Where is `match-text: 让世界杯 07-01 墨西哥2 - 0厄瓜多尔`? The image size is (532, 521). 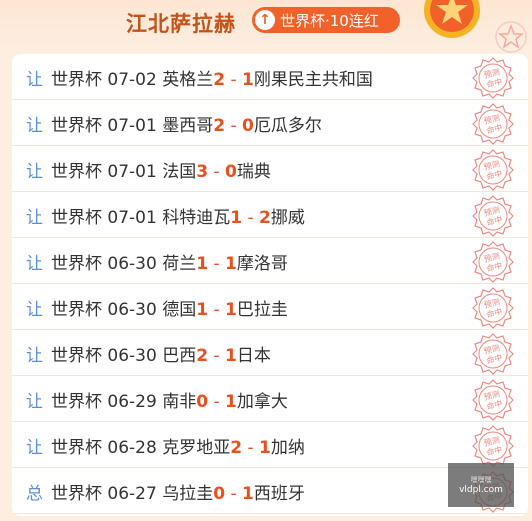
match-text: 让世界杯 07-01 墨西哥2 - 0厄瓜多尔 is located at coordinates (174, 123).